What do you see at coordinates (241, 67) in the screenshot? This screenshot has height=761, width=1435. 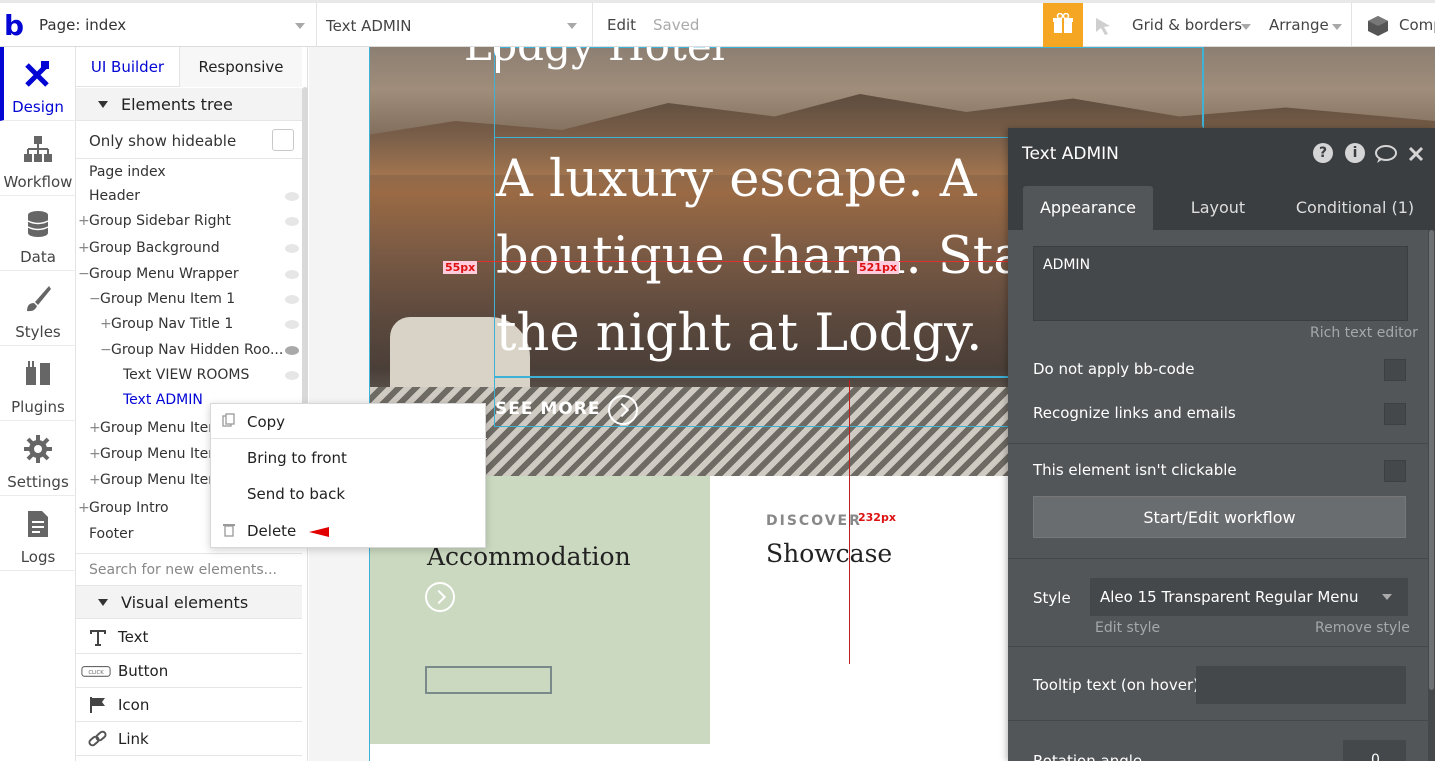 I see `tab-responsive: Responsive` at bounding box center [241, 67].